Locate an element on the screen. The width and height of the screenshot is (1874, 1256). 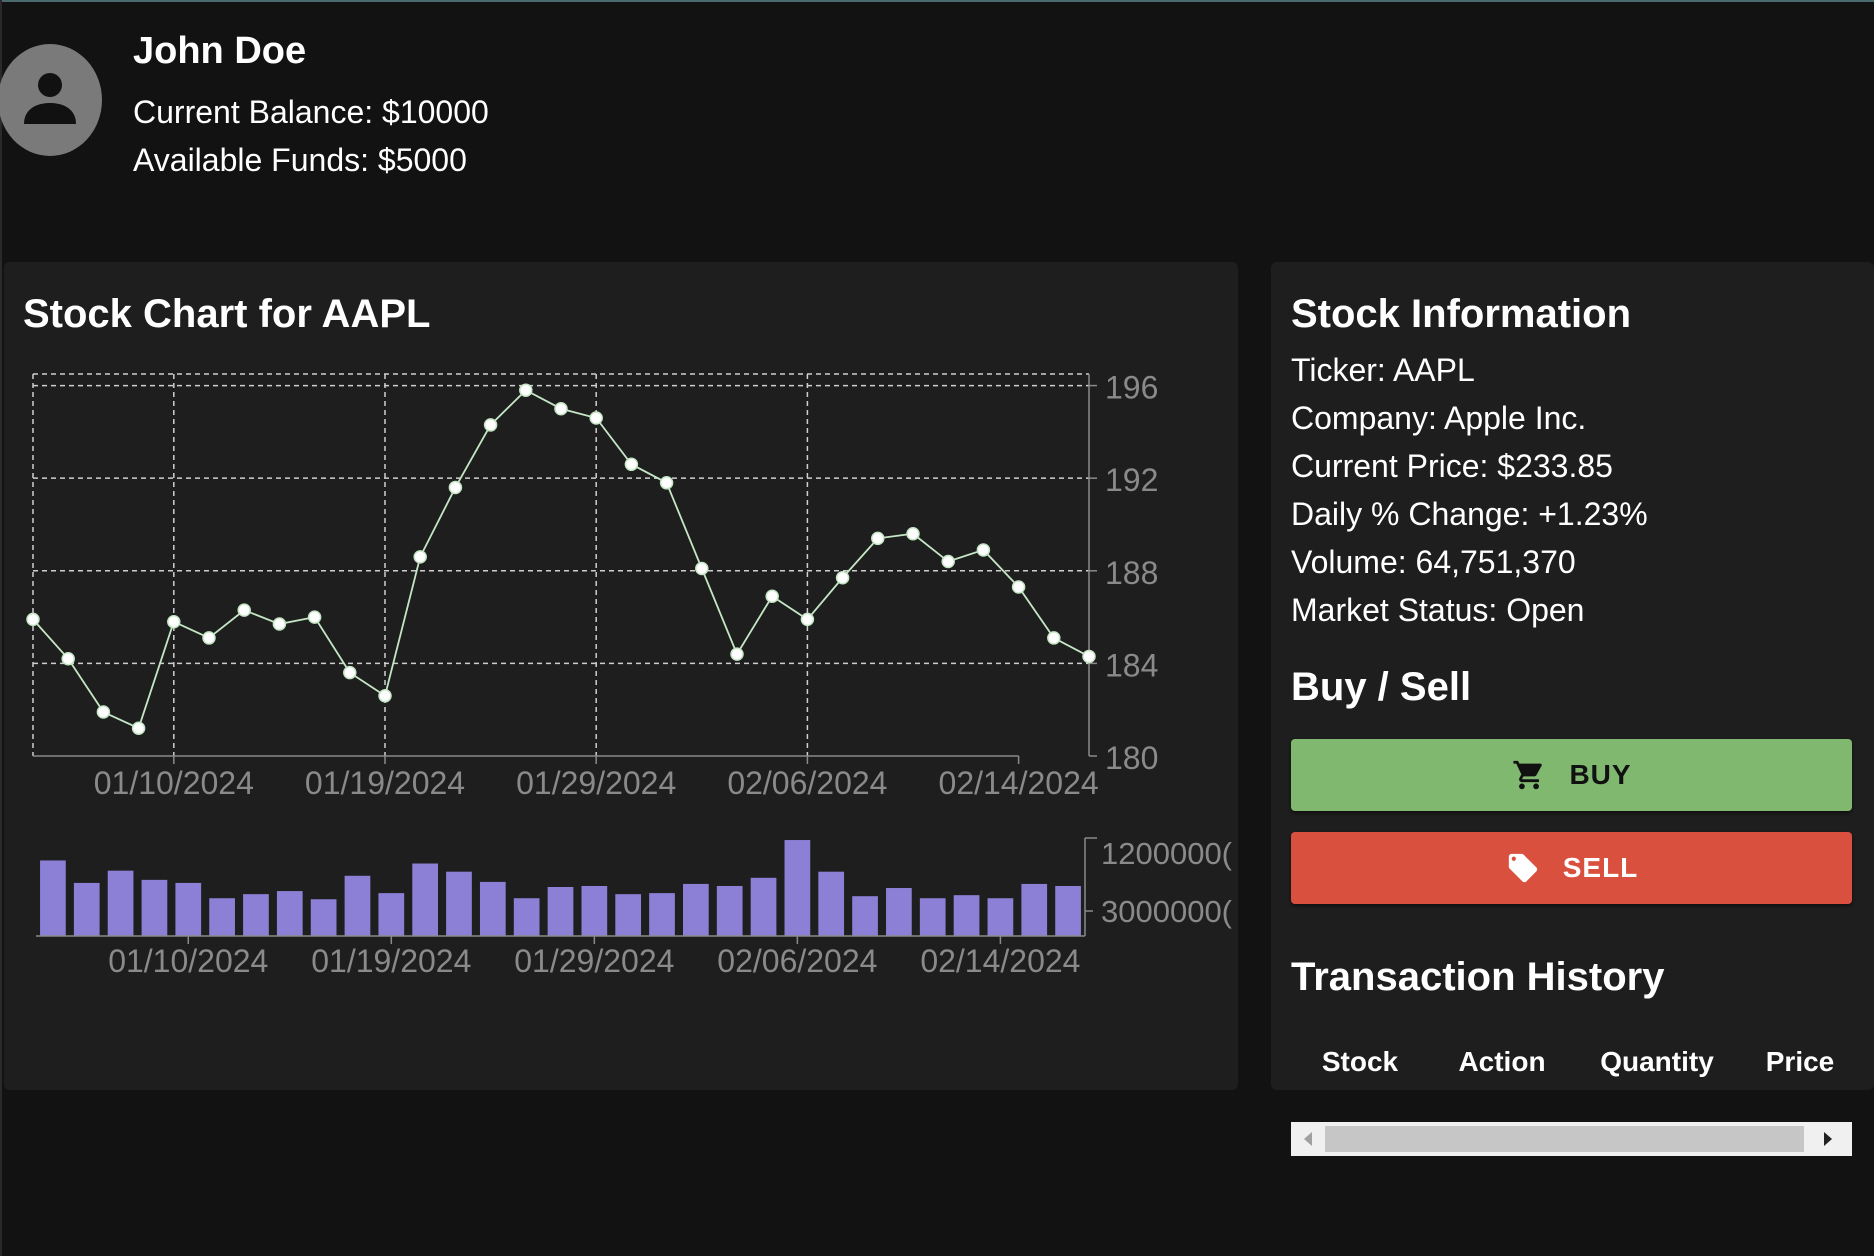
scroll-right-icon is located at coordinates (1828, 1139).